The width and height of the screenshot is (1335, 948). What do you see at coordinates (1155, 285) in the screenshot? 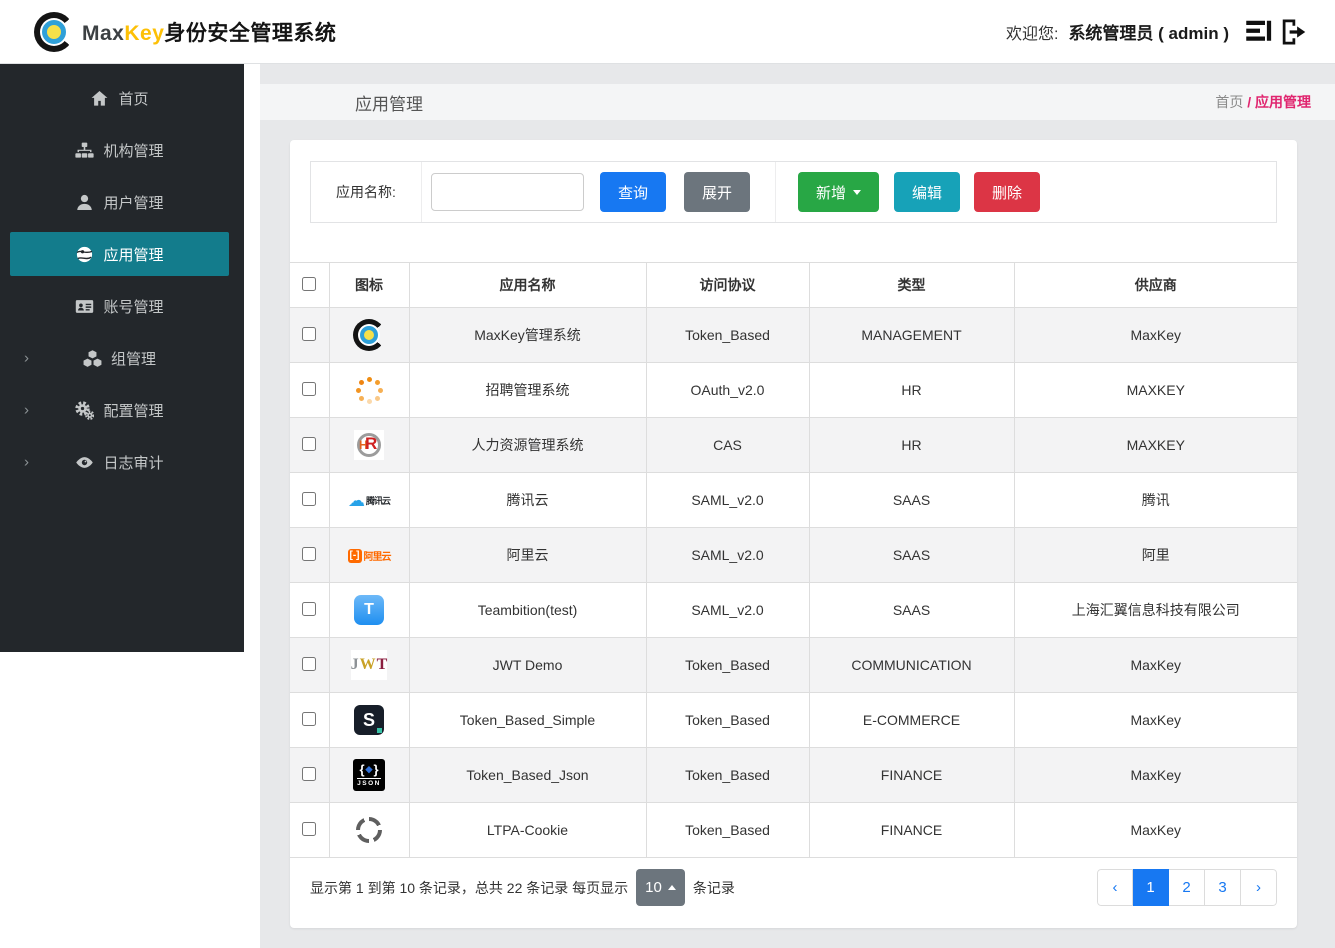
I see `column-header-vendor: 供应商` at bounding box center [1155, 285].